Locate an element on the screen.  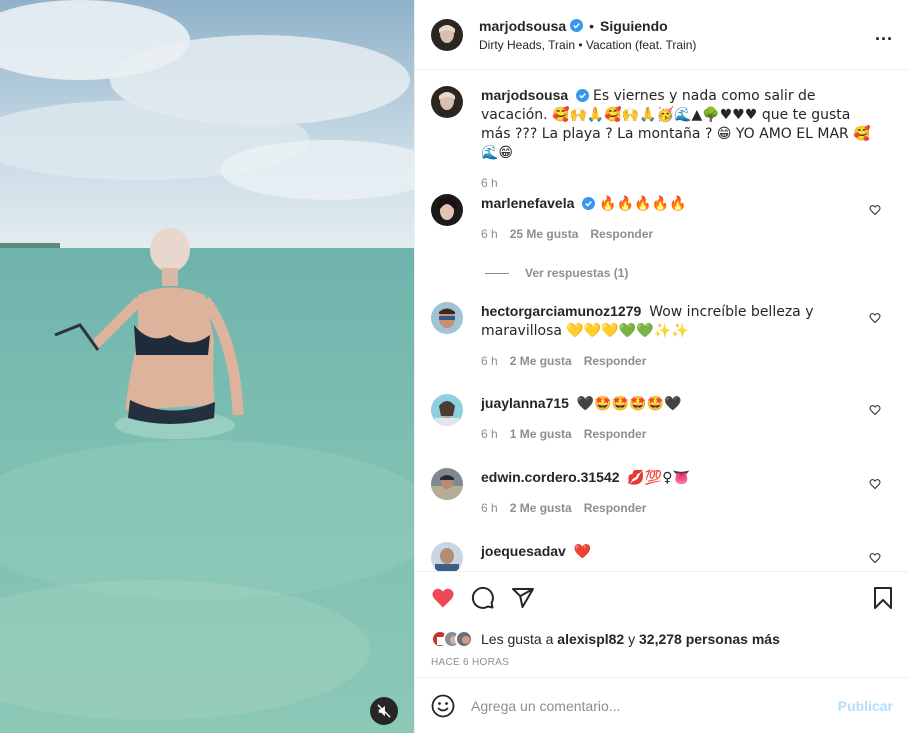
following-button: Siguiendo is located at coordinates (634, 26).